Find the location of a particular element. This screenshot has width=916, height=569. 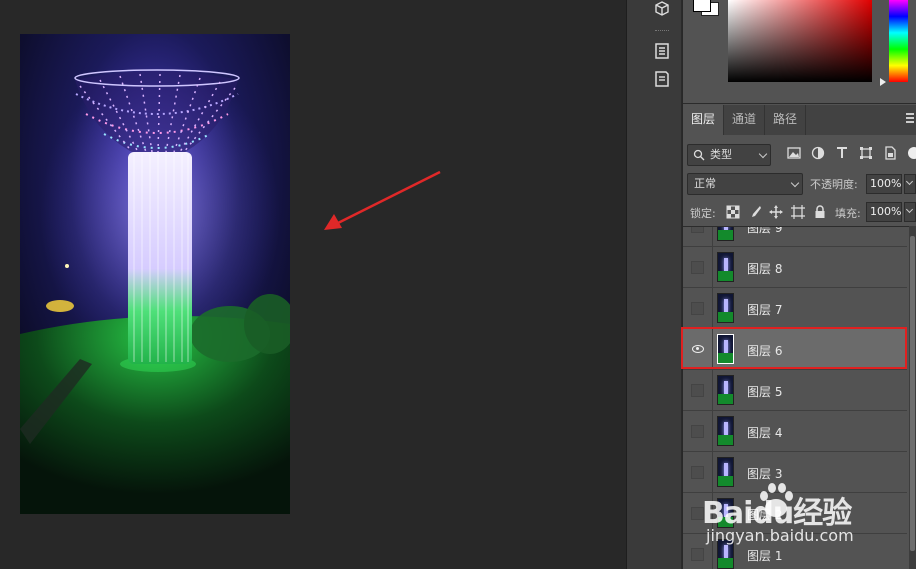

panel-tabs: 图层 通道 路径 is located at coordinates (799, 120).